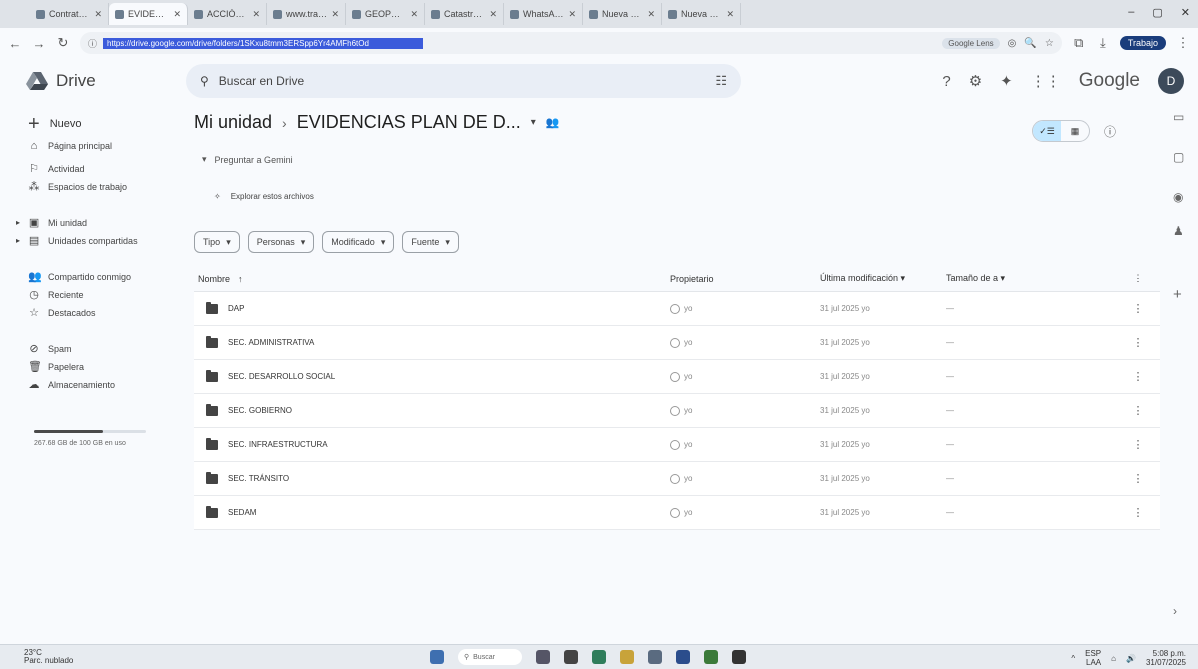  What do you see at coordinates (63, 43) in the screenshot?
I see `reload-icon: ↻` at bounding box center [63, 43].